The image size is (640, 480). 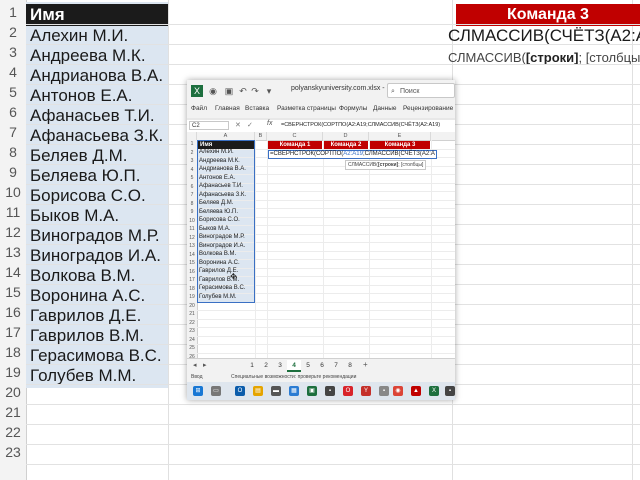 What do you see at coordinates (218, 297) in the screenshot?
I see `name-cell: Голубев М.М.` at bounding box center [218, 297].